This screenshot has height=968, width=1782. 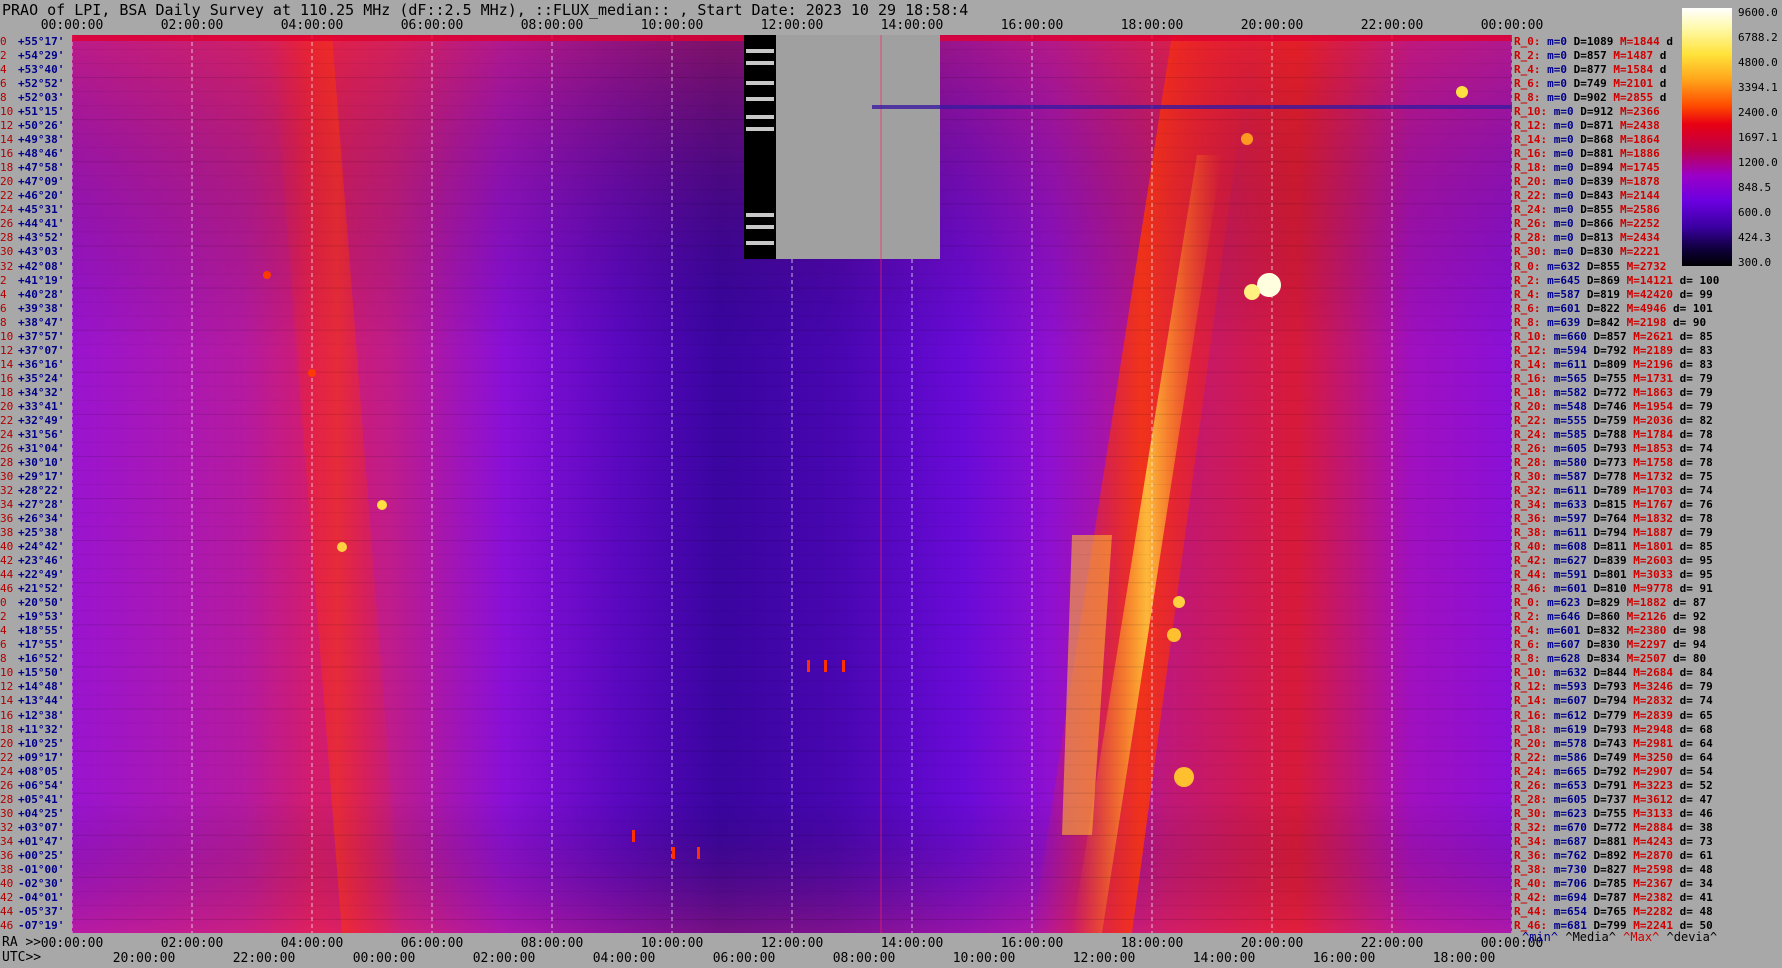 What do you see at coordinates (1531, 462) in the screenshot?
I see `stat-r: R_28:` at bounding box center [1531, 462].